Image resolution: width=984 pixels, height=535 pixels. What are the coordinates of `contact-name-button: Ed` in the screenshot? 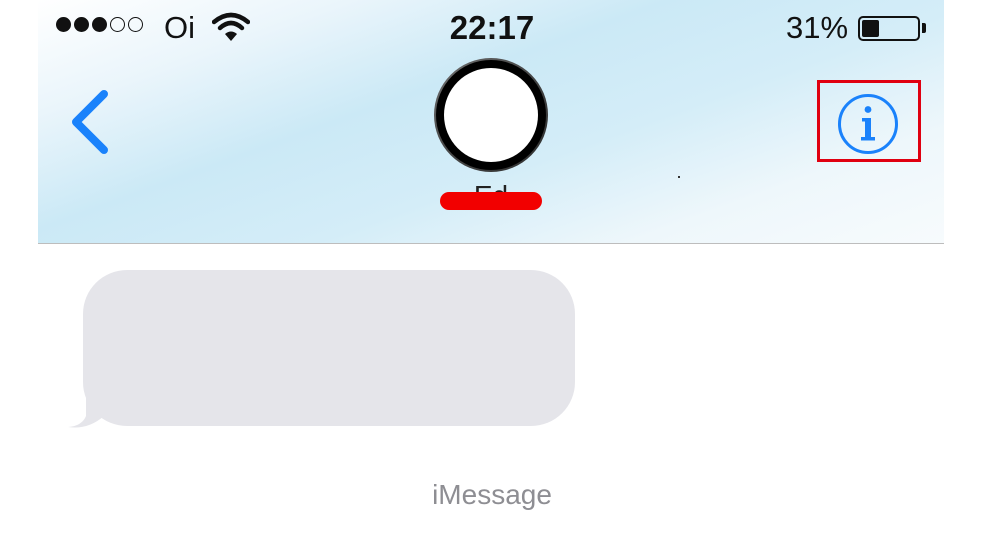 It's located at (491, 196).